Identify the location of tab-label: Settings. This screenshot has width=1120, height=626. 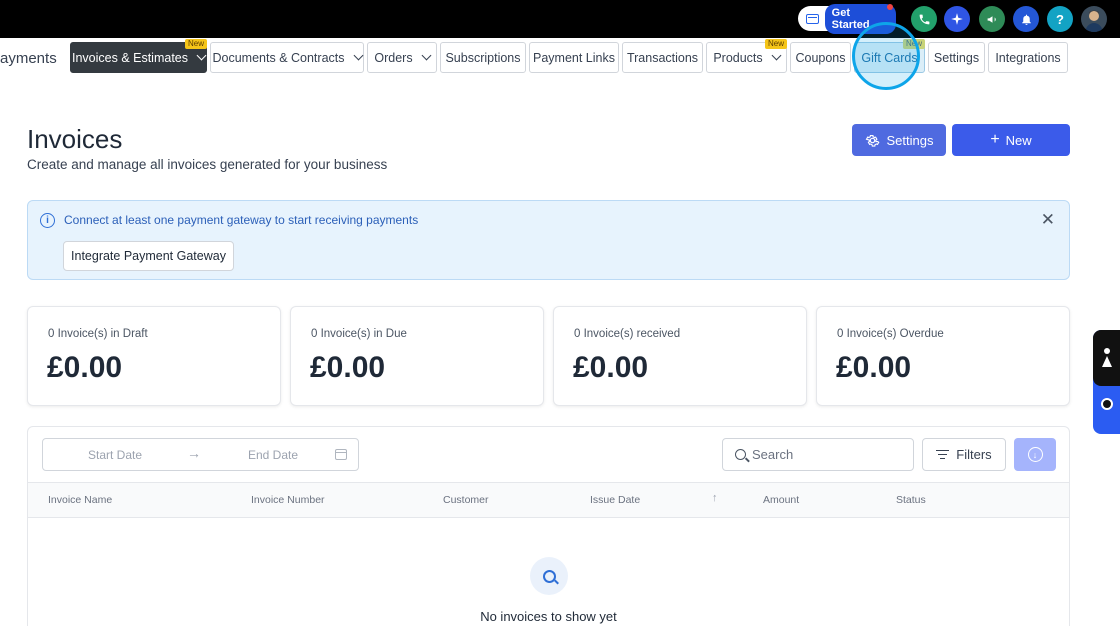
(956, 57).